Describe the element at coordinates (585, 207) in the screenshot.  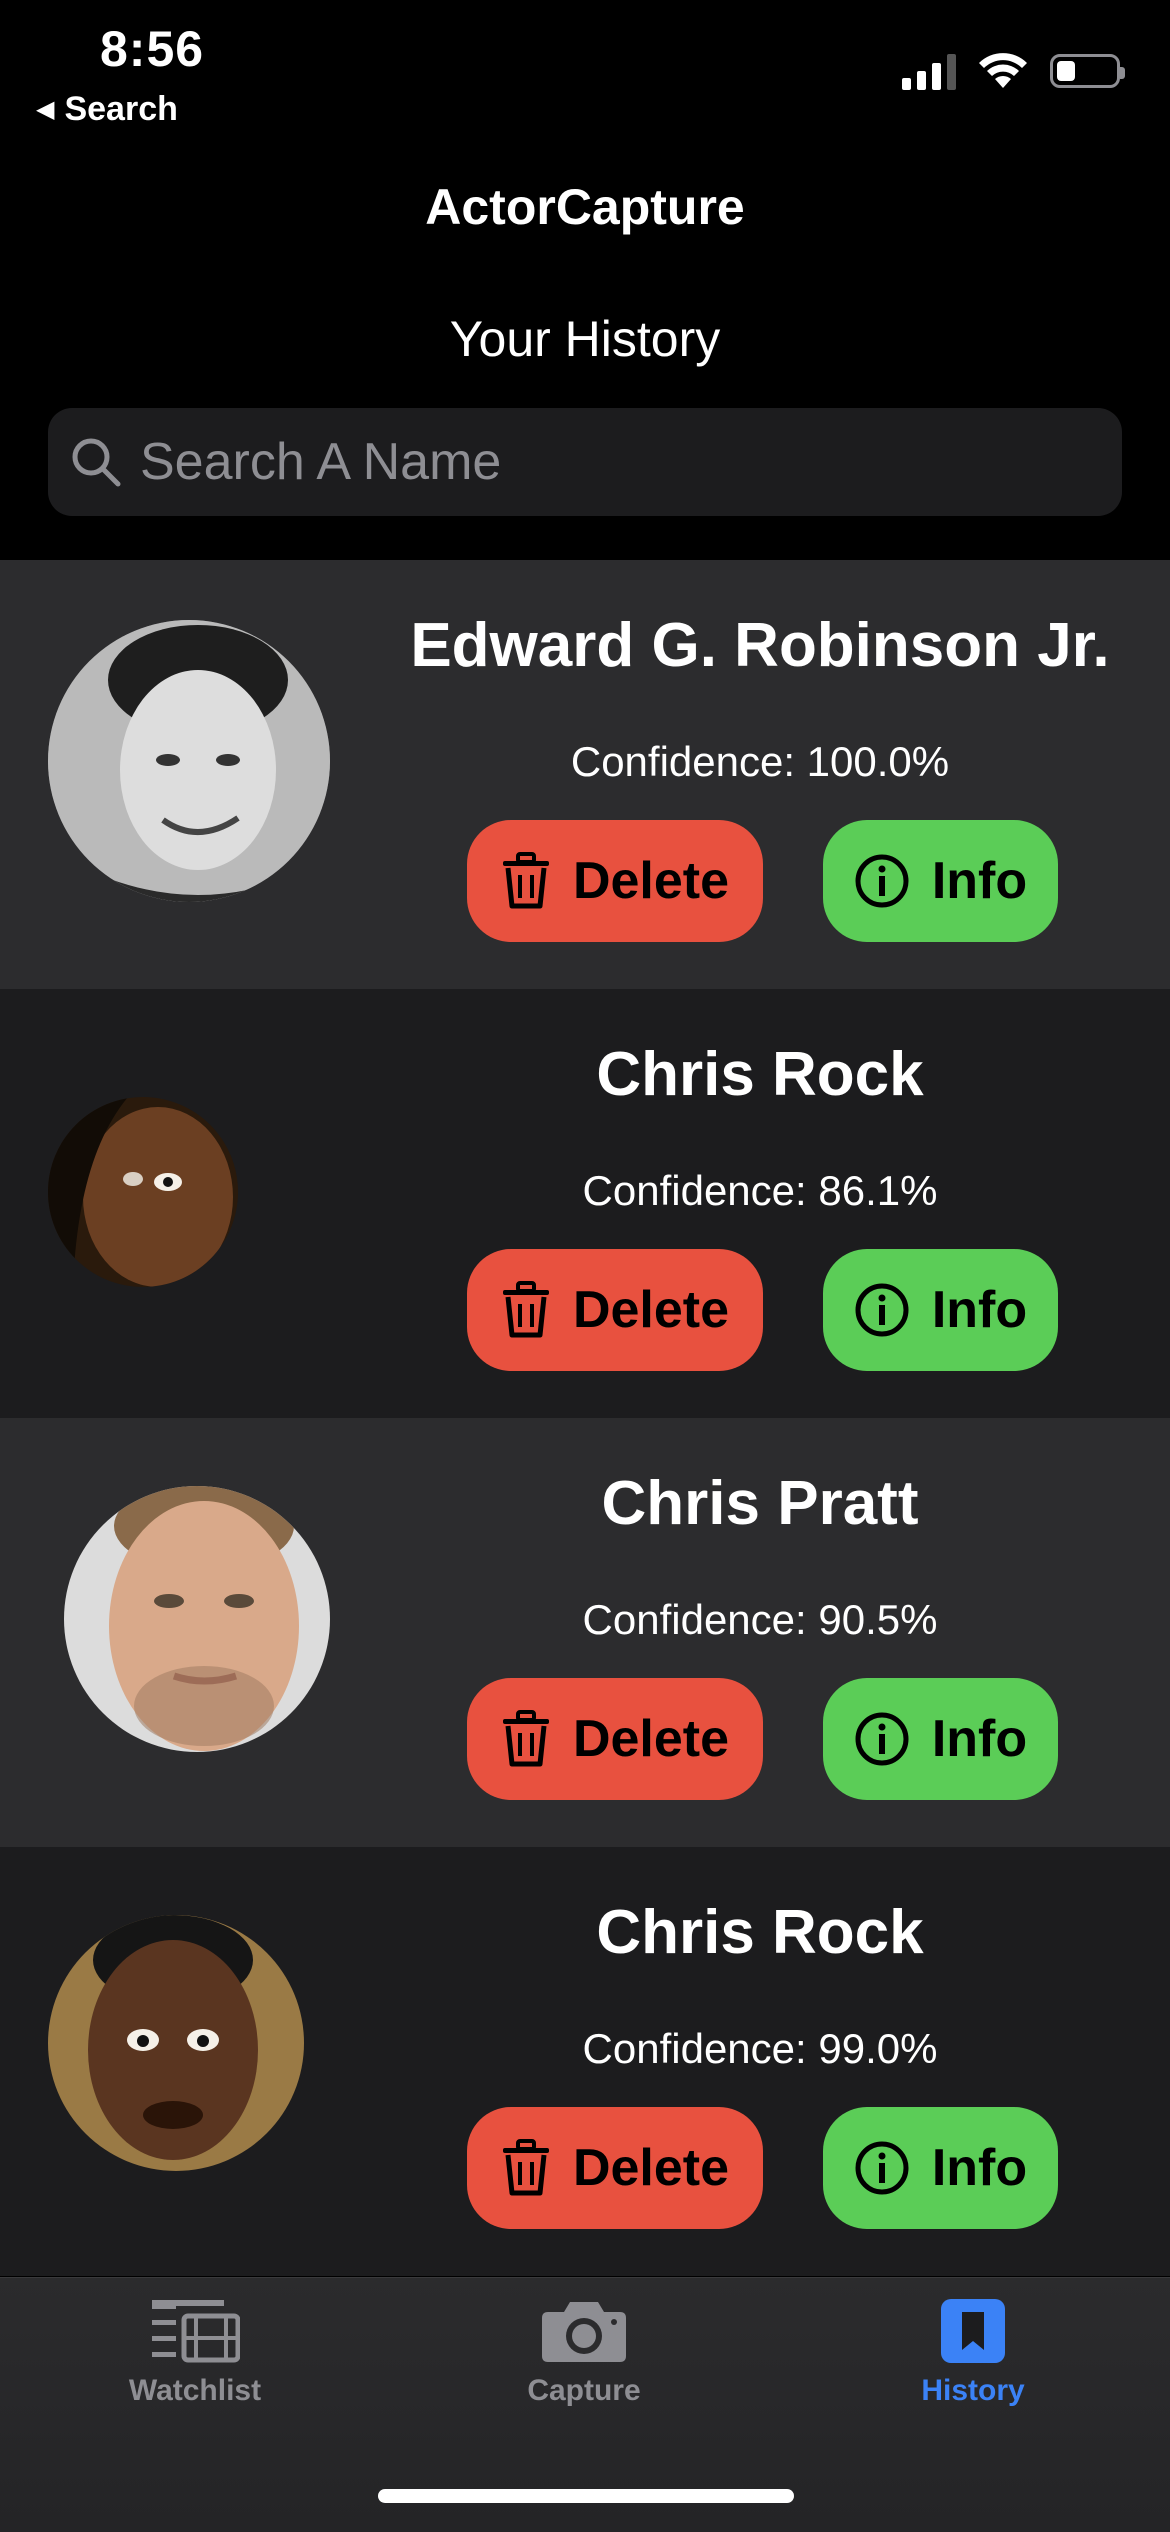
I see `app-title: ActorCapture` at that location.